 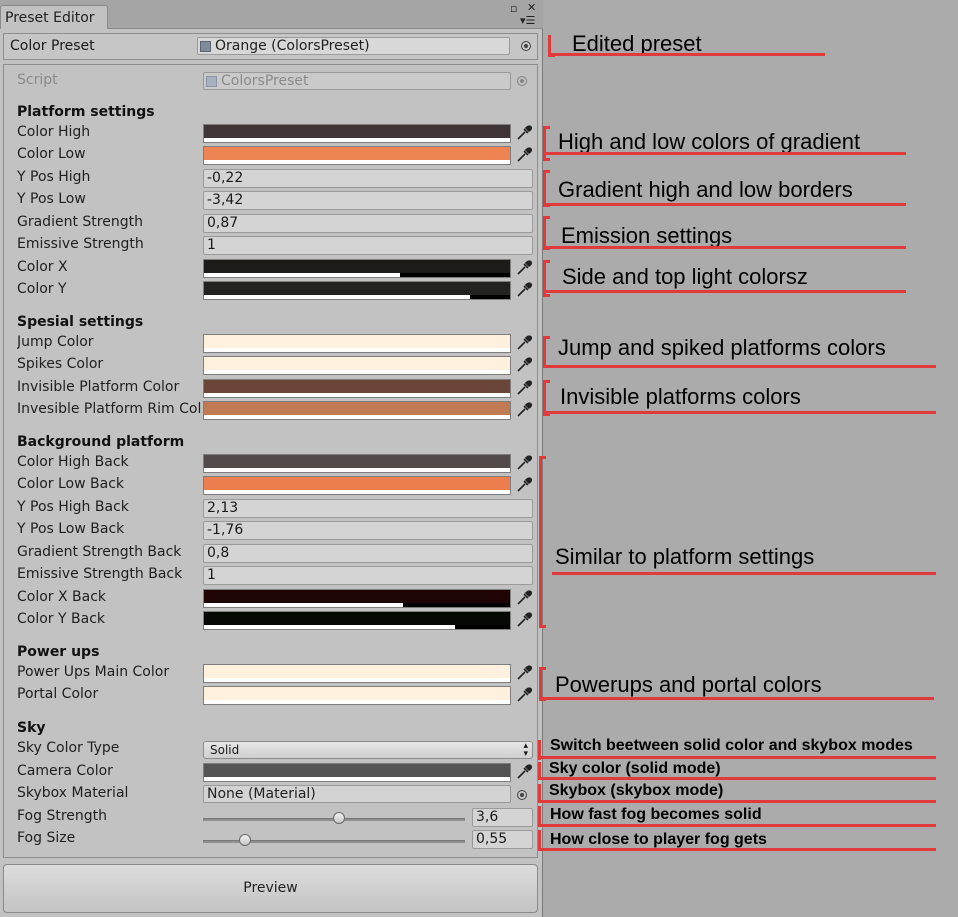 I want to click on y-pos-high-label: Y Pos High, so click(x=54, y=177).